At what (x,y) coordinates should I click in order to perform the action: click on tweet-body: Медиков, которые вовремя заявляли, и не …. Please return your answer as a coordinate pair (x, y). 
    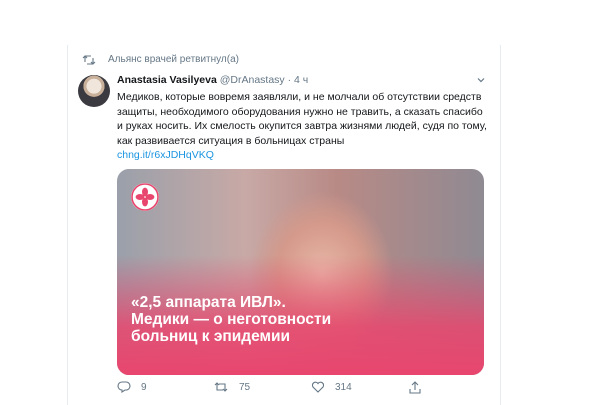
    Looking at the image, I should click on (302, 119).